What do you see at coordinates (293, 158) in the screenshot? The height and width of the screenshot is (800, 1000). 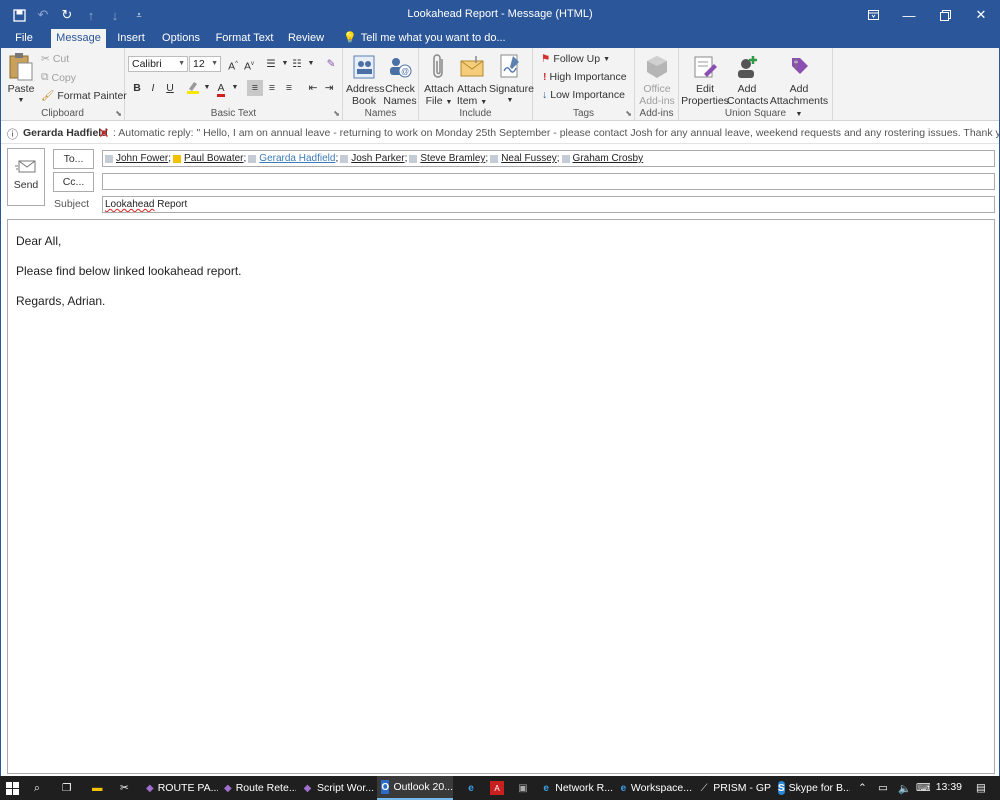 I see `recipient-chip: Gerarda Hadfield;` at bounding box center [293, 158].